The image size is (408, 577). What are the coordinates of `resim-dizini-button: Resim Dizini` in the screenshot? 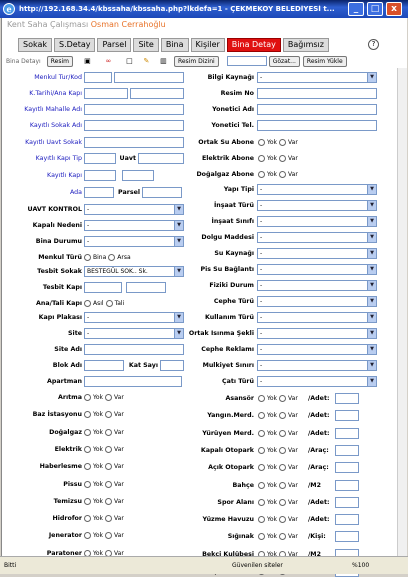 It's located at (196, 61).